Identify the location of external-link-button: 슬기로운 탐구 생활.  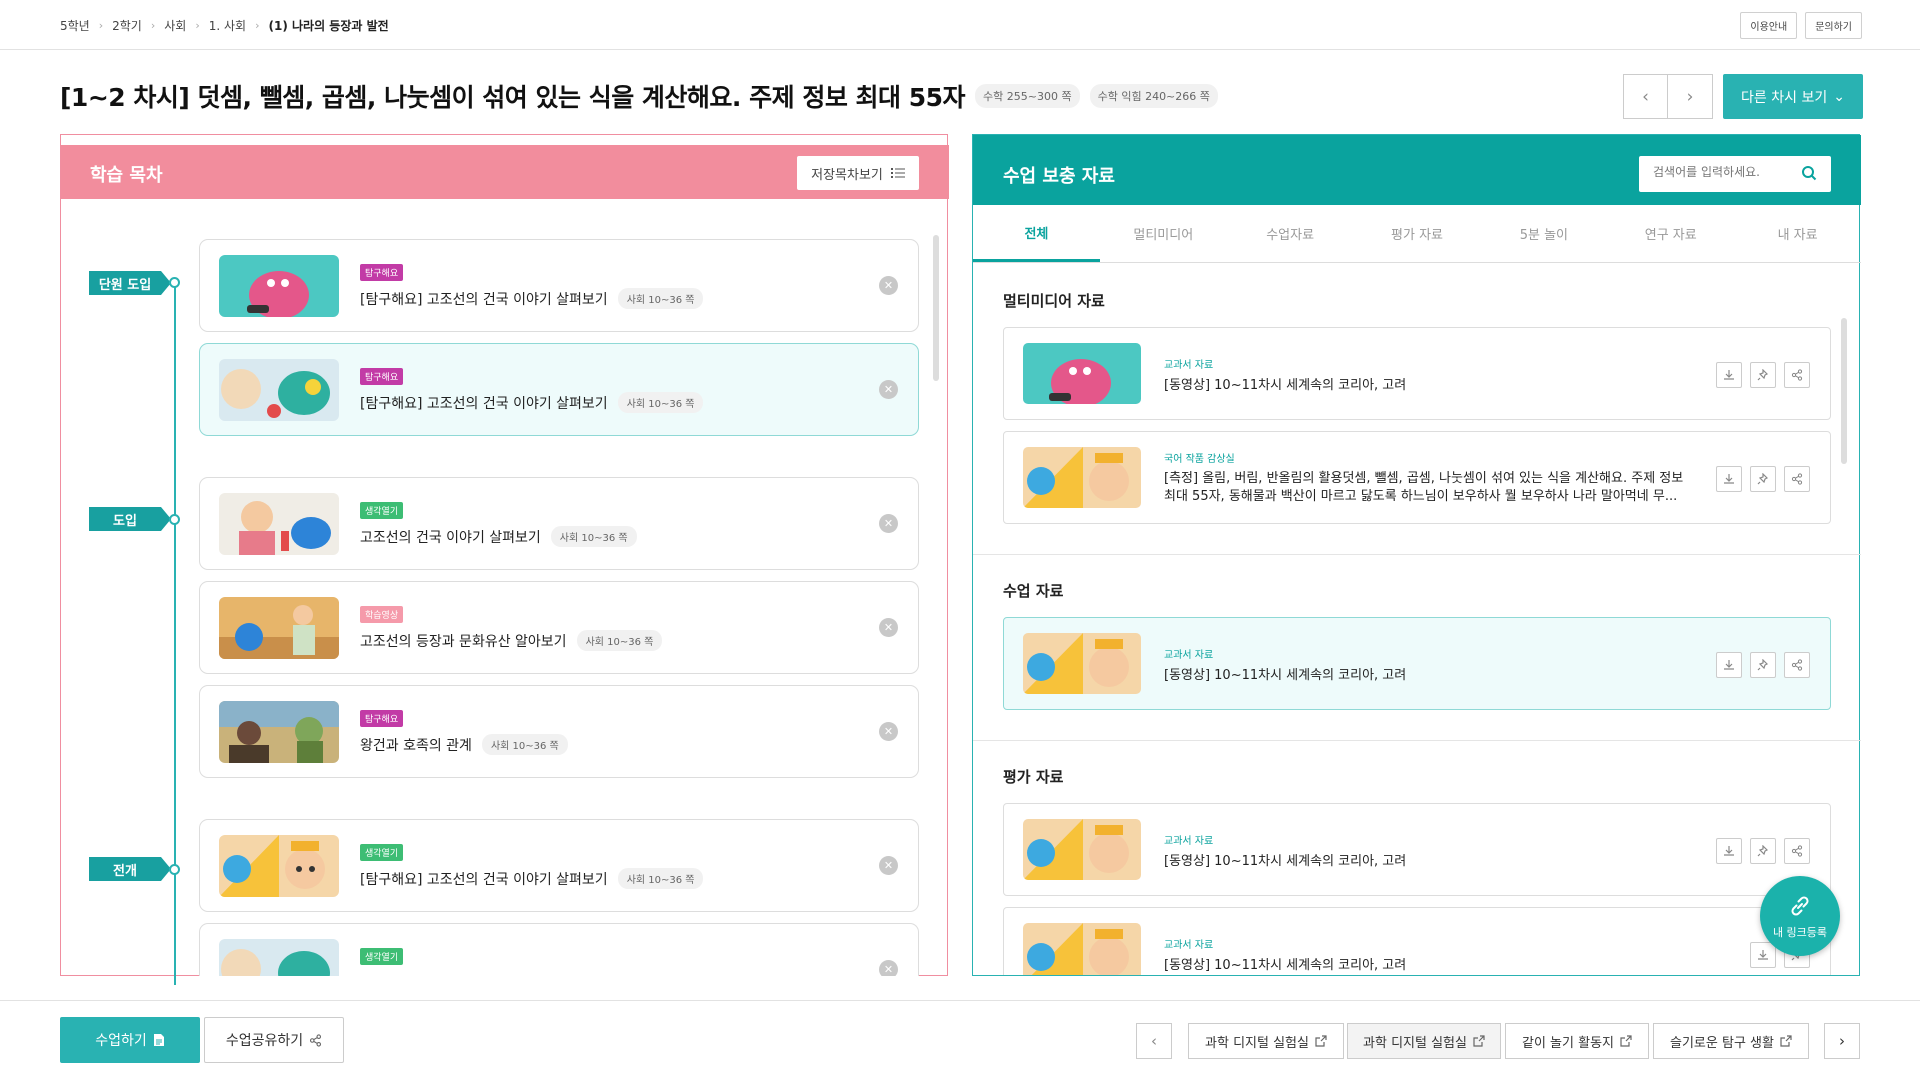
(1731, 1041).